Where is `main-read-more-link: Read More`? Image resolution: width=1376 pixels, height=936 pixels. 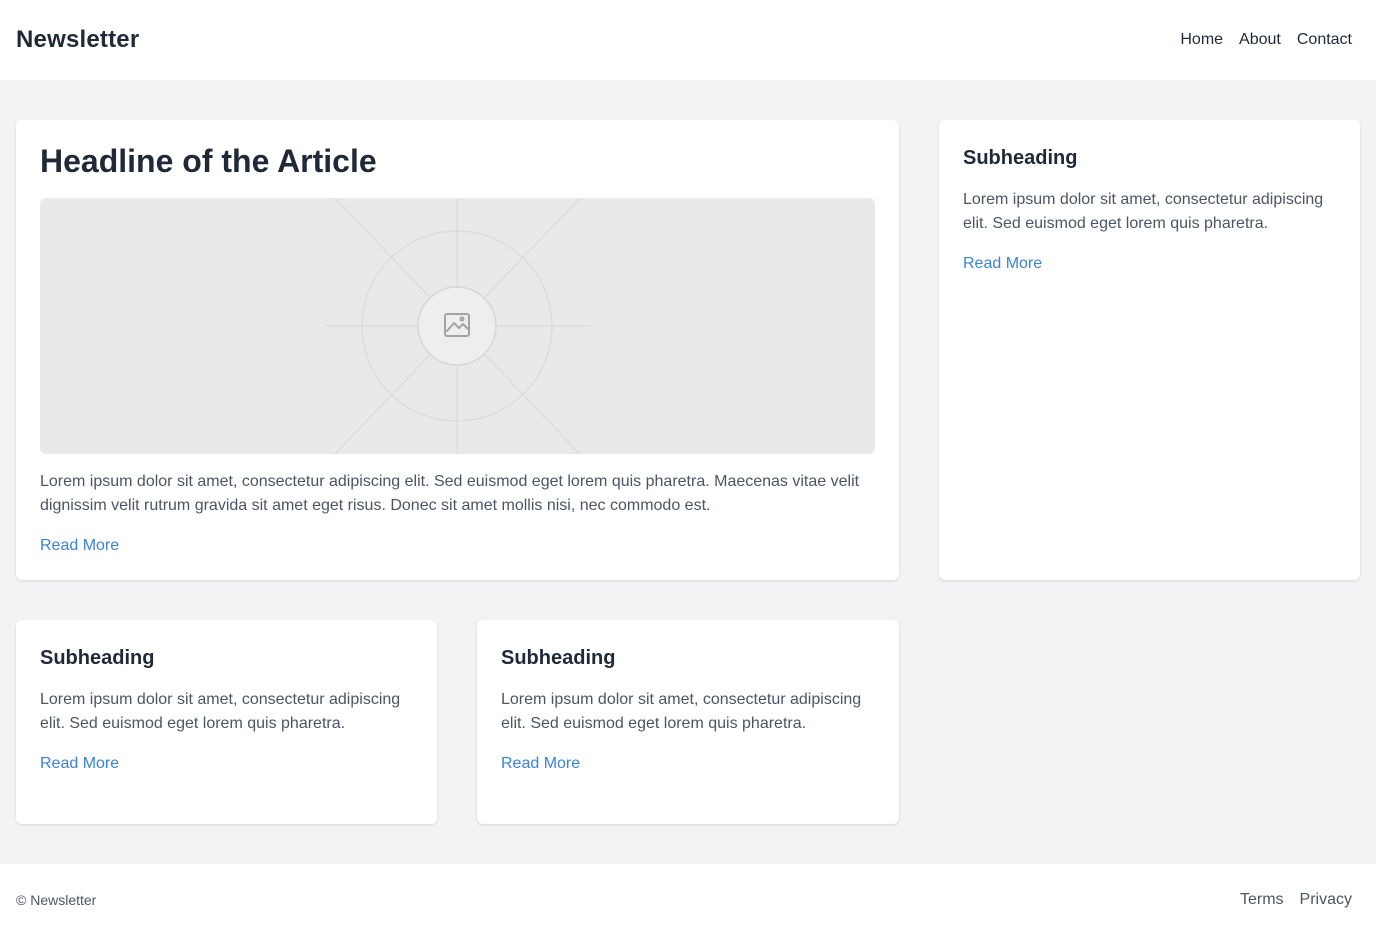 main-read-more-link: Read More is located at coordinates (79, 546).